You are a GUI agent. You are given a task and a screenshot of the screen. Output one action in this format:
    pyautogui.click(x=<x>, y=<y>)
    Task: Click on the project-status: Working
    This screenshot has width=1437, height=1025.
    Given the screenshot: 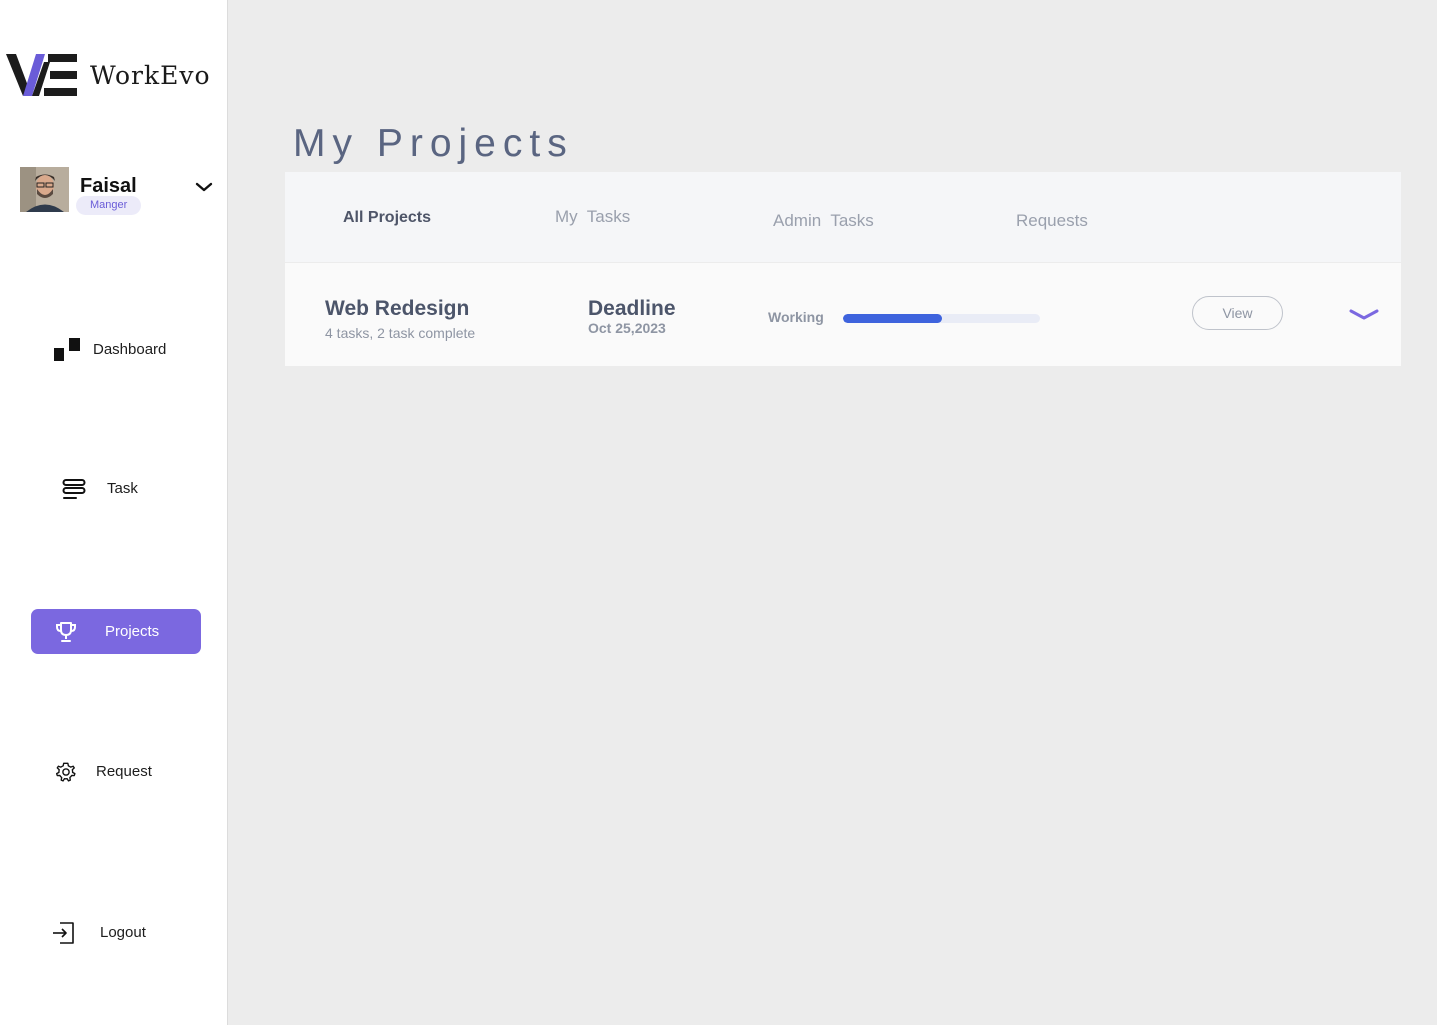 What is the action you would take?
    pyautogui.click(x=796, y=317)
    